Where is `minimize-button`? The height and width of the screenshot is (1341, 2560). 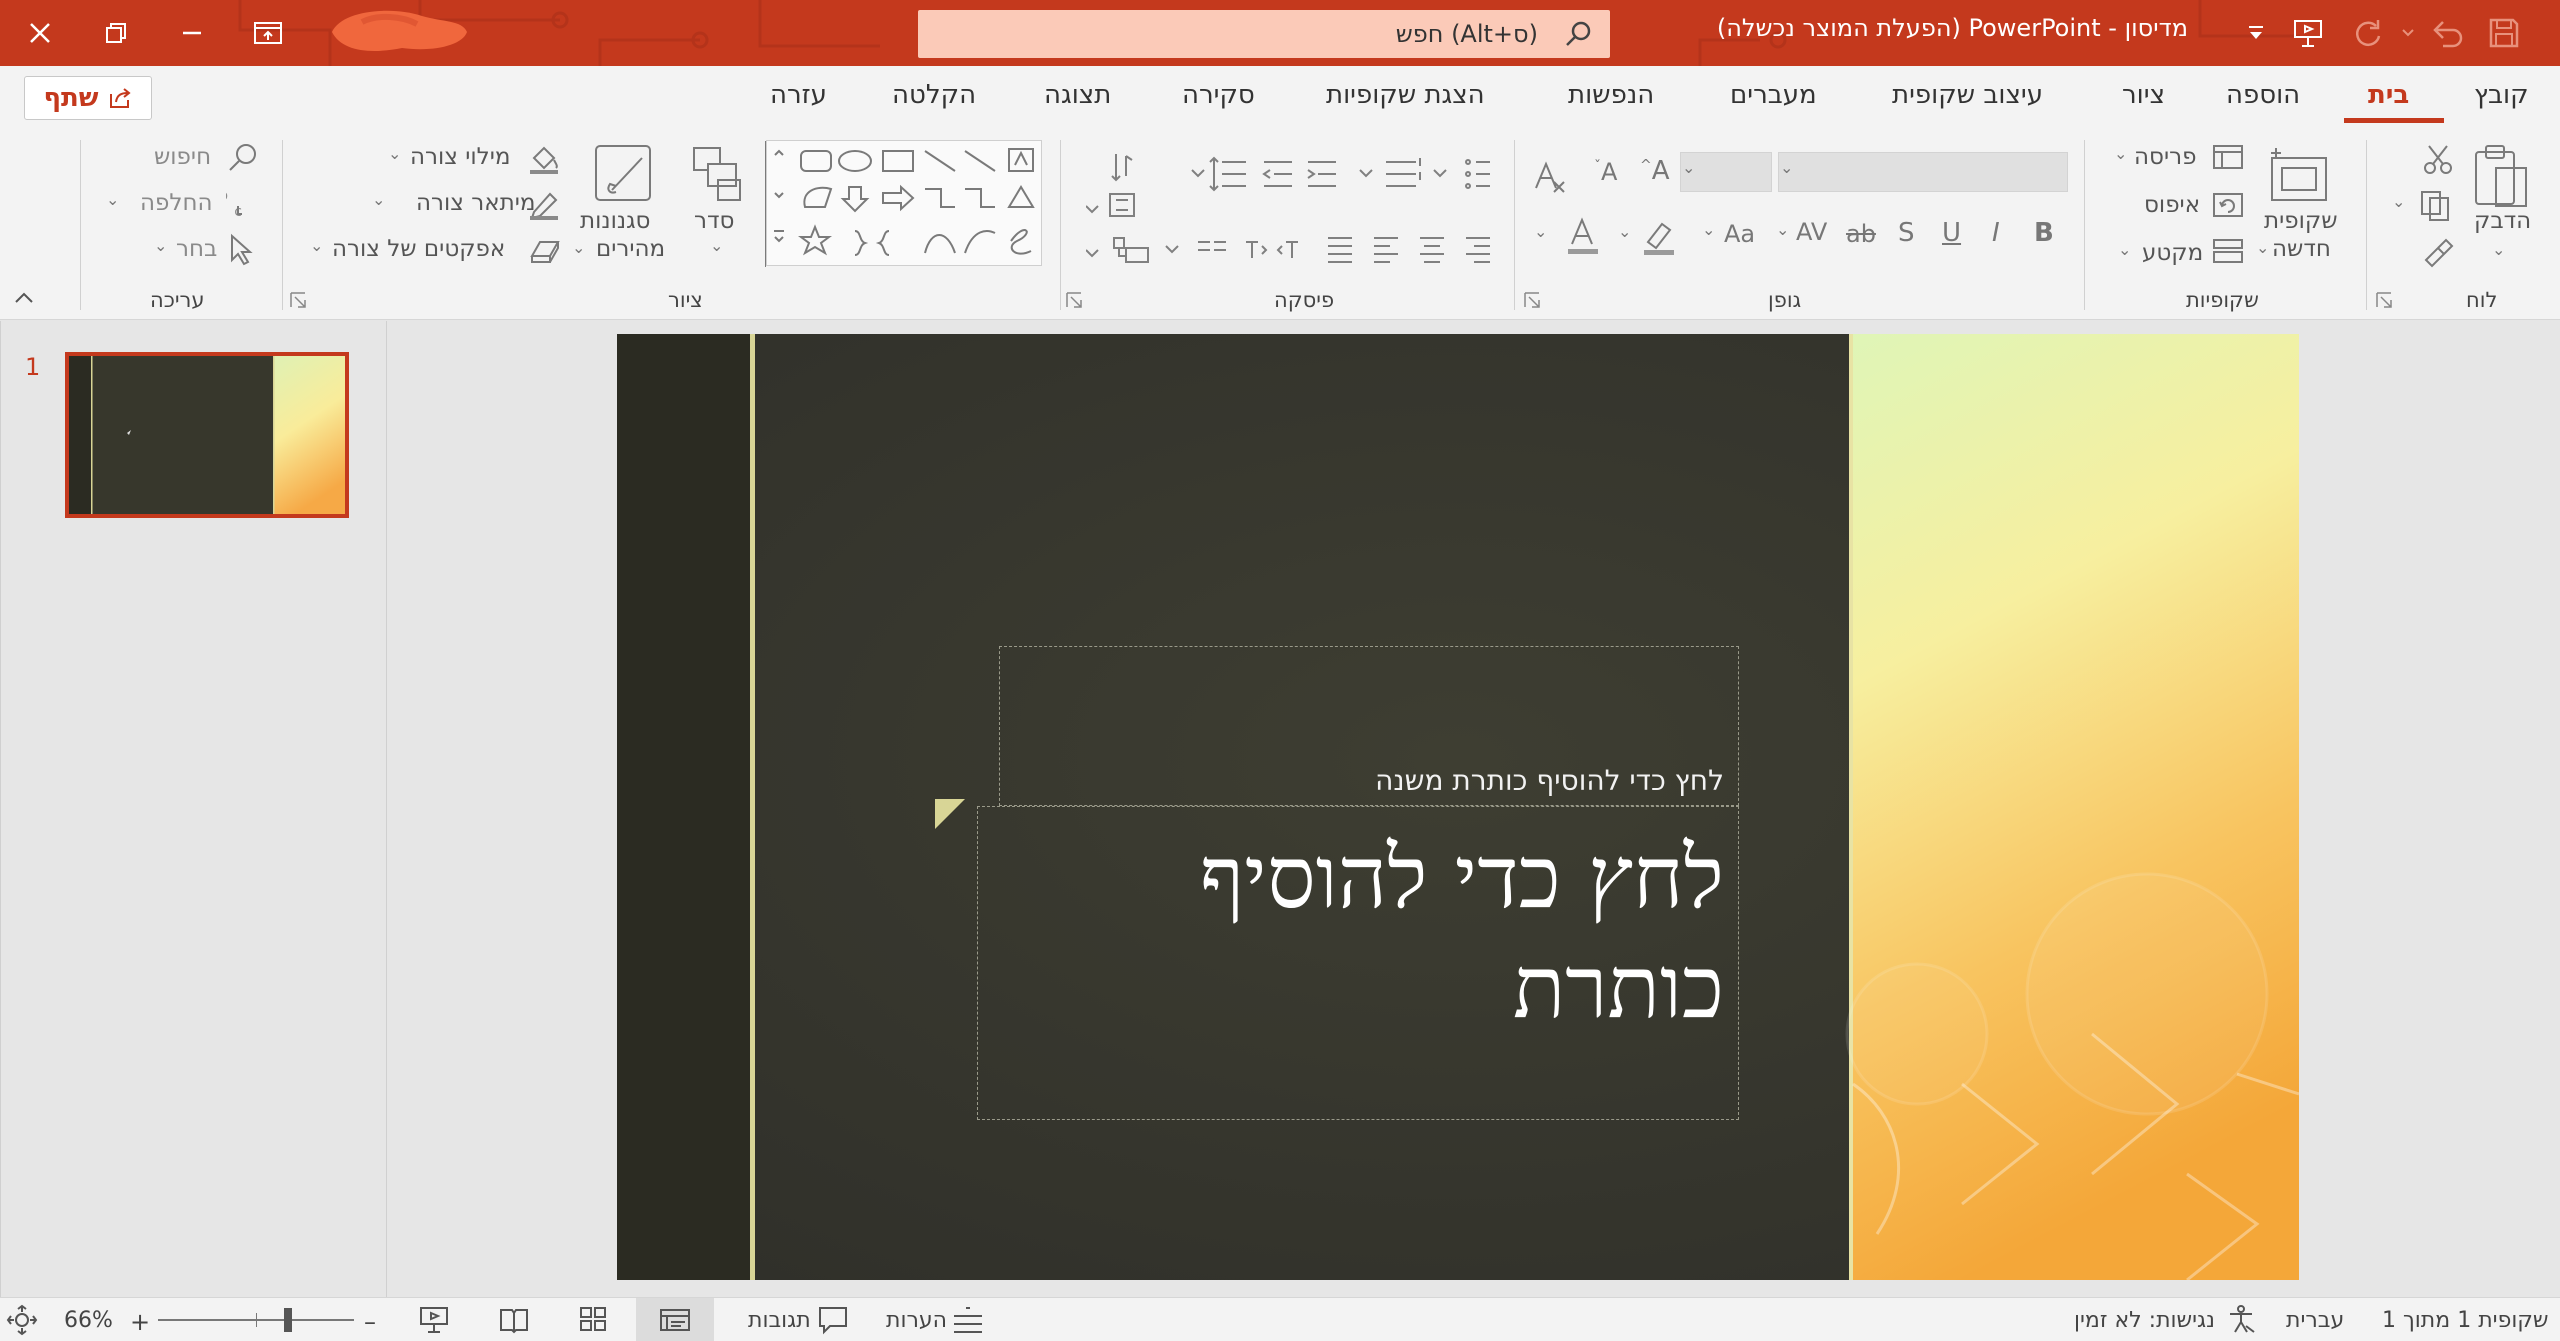
minimize-button is located at coordinates (192, 33).